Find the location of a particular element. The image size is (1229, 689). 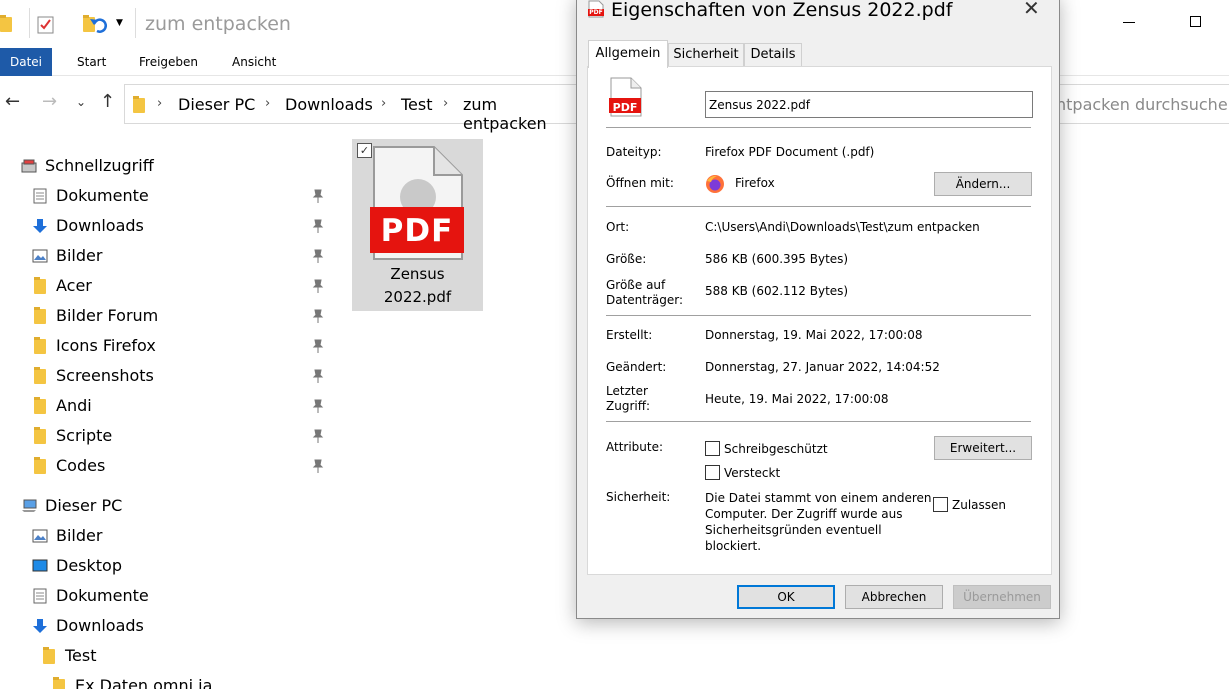

filename-input is located at coordinates (869, 104).